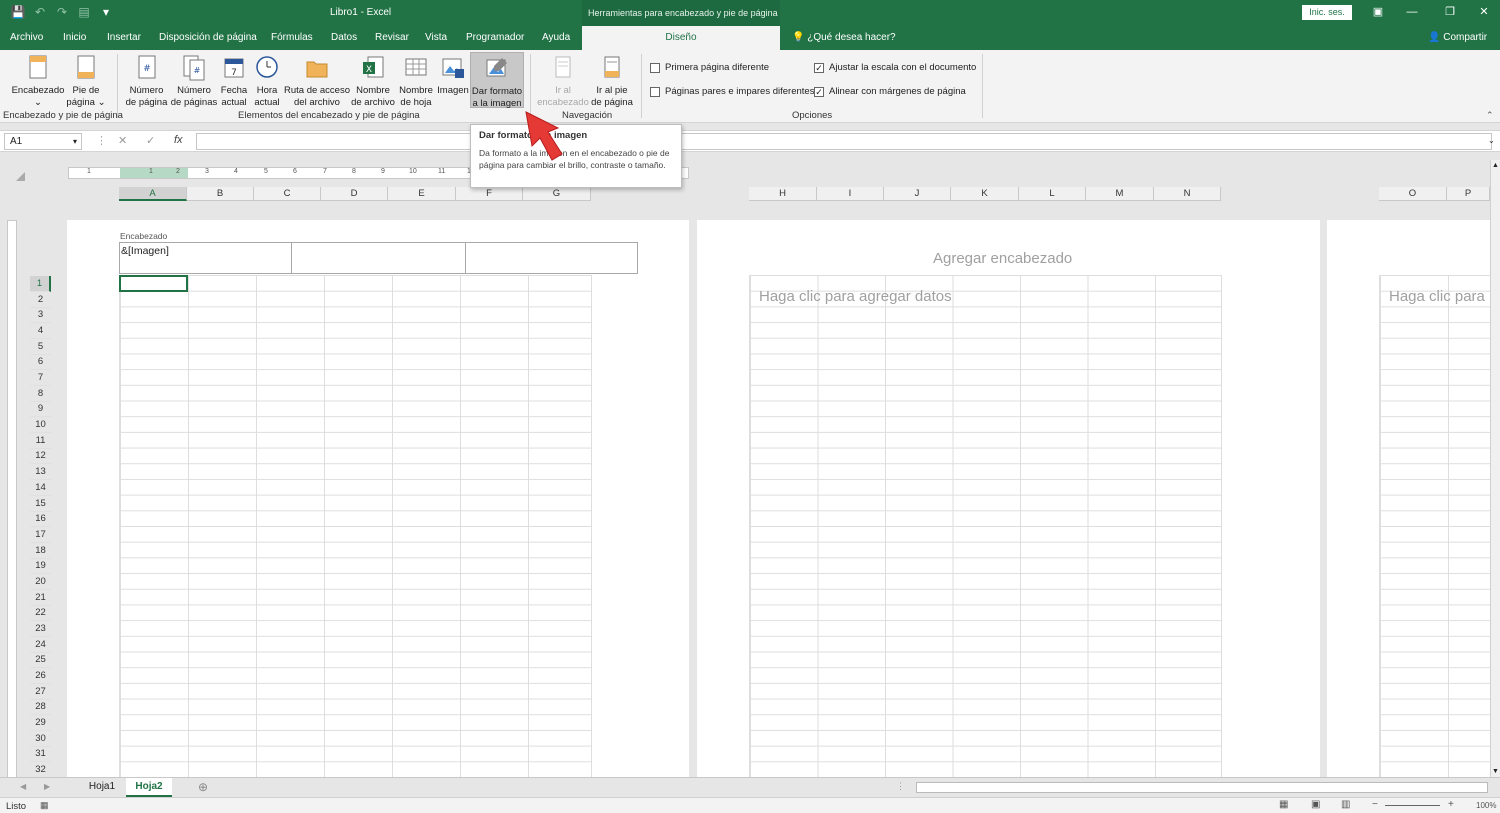 The height and width of the screenshot is (813, 1500). What do you see at coordinates (855, 296) in the screenshot?
I see `add-data-placeholder: Haga clic para agregar datos` at bounding box center [855, 296].